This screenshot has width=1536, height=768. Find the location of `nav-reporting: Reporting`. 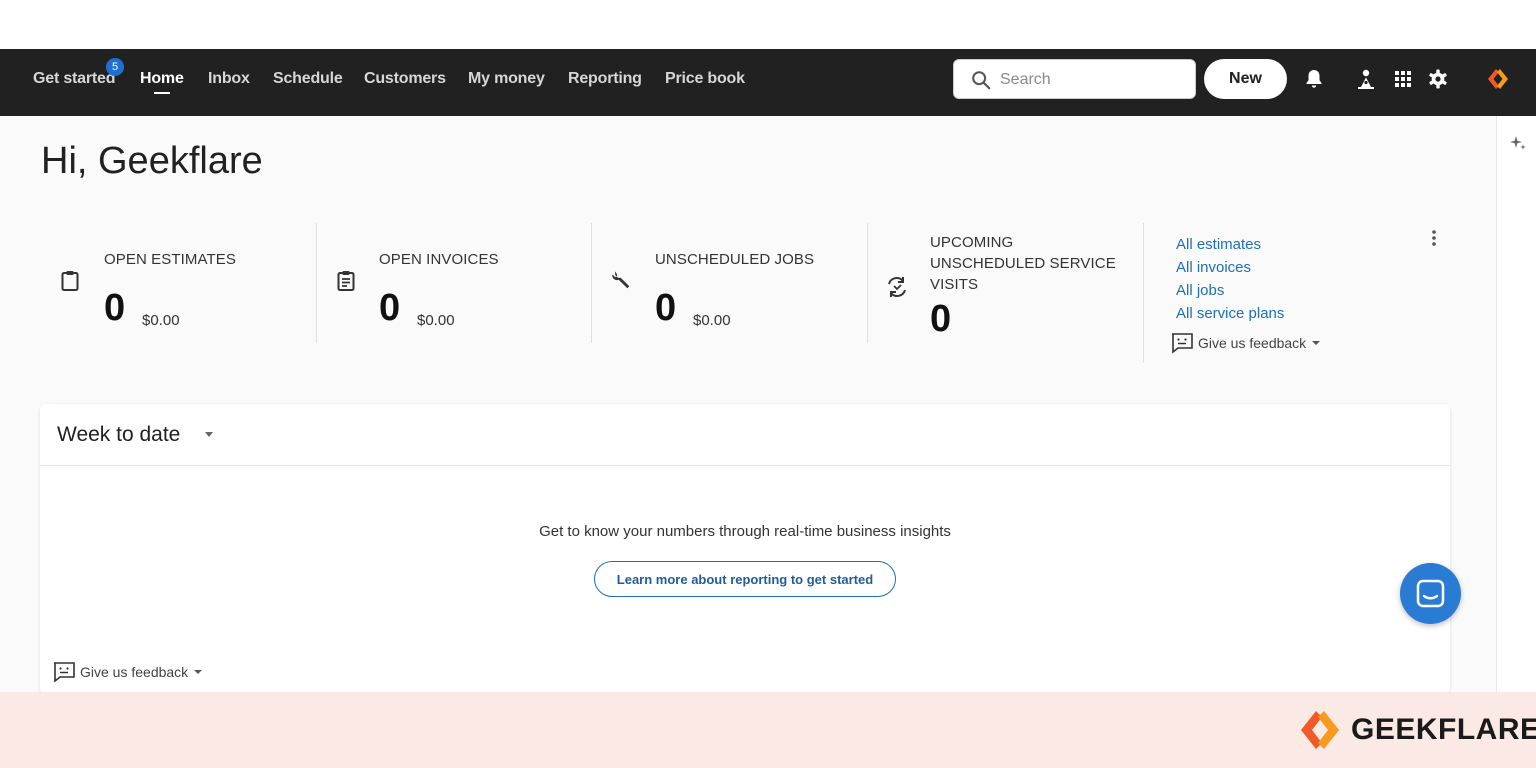

nav-reporting: Reporting is located at coordinates (605, 79).